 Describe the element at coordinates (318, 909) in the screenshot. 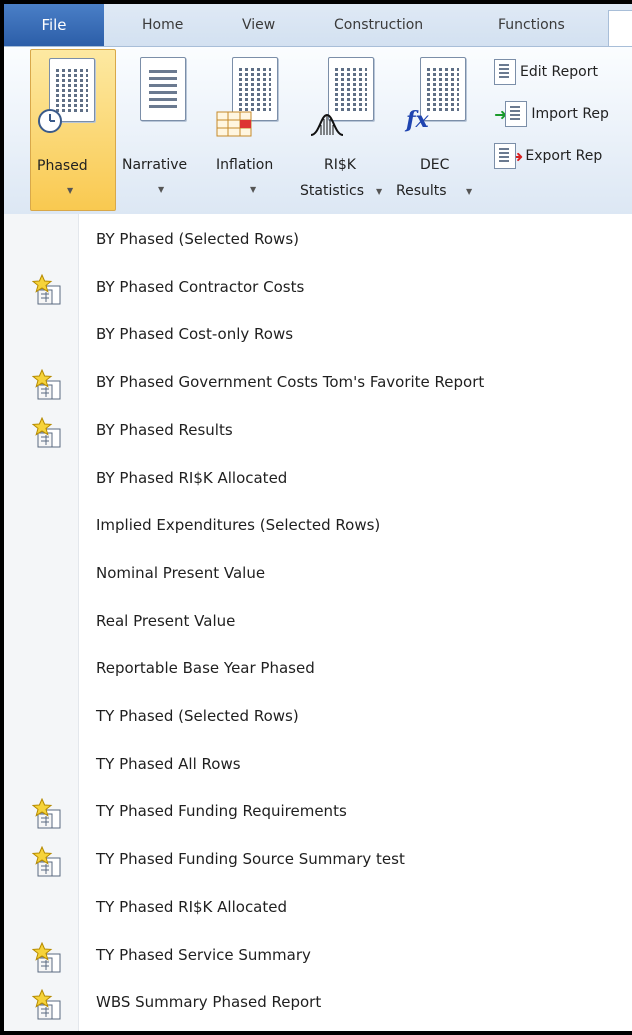

I see `menu-item: TY Phased RI$K Allocated` at that location.